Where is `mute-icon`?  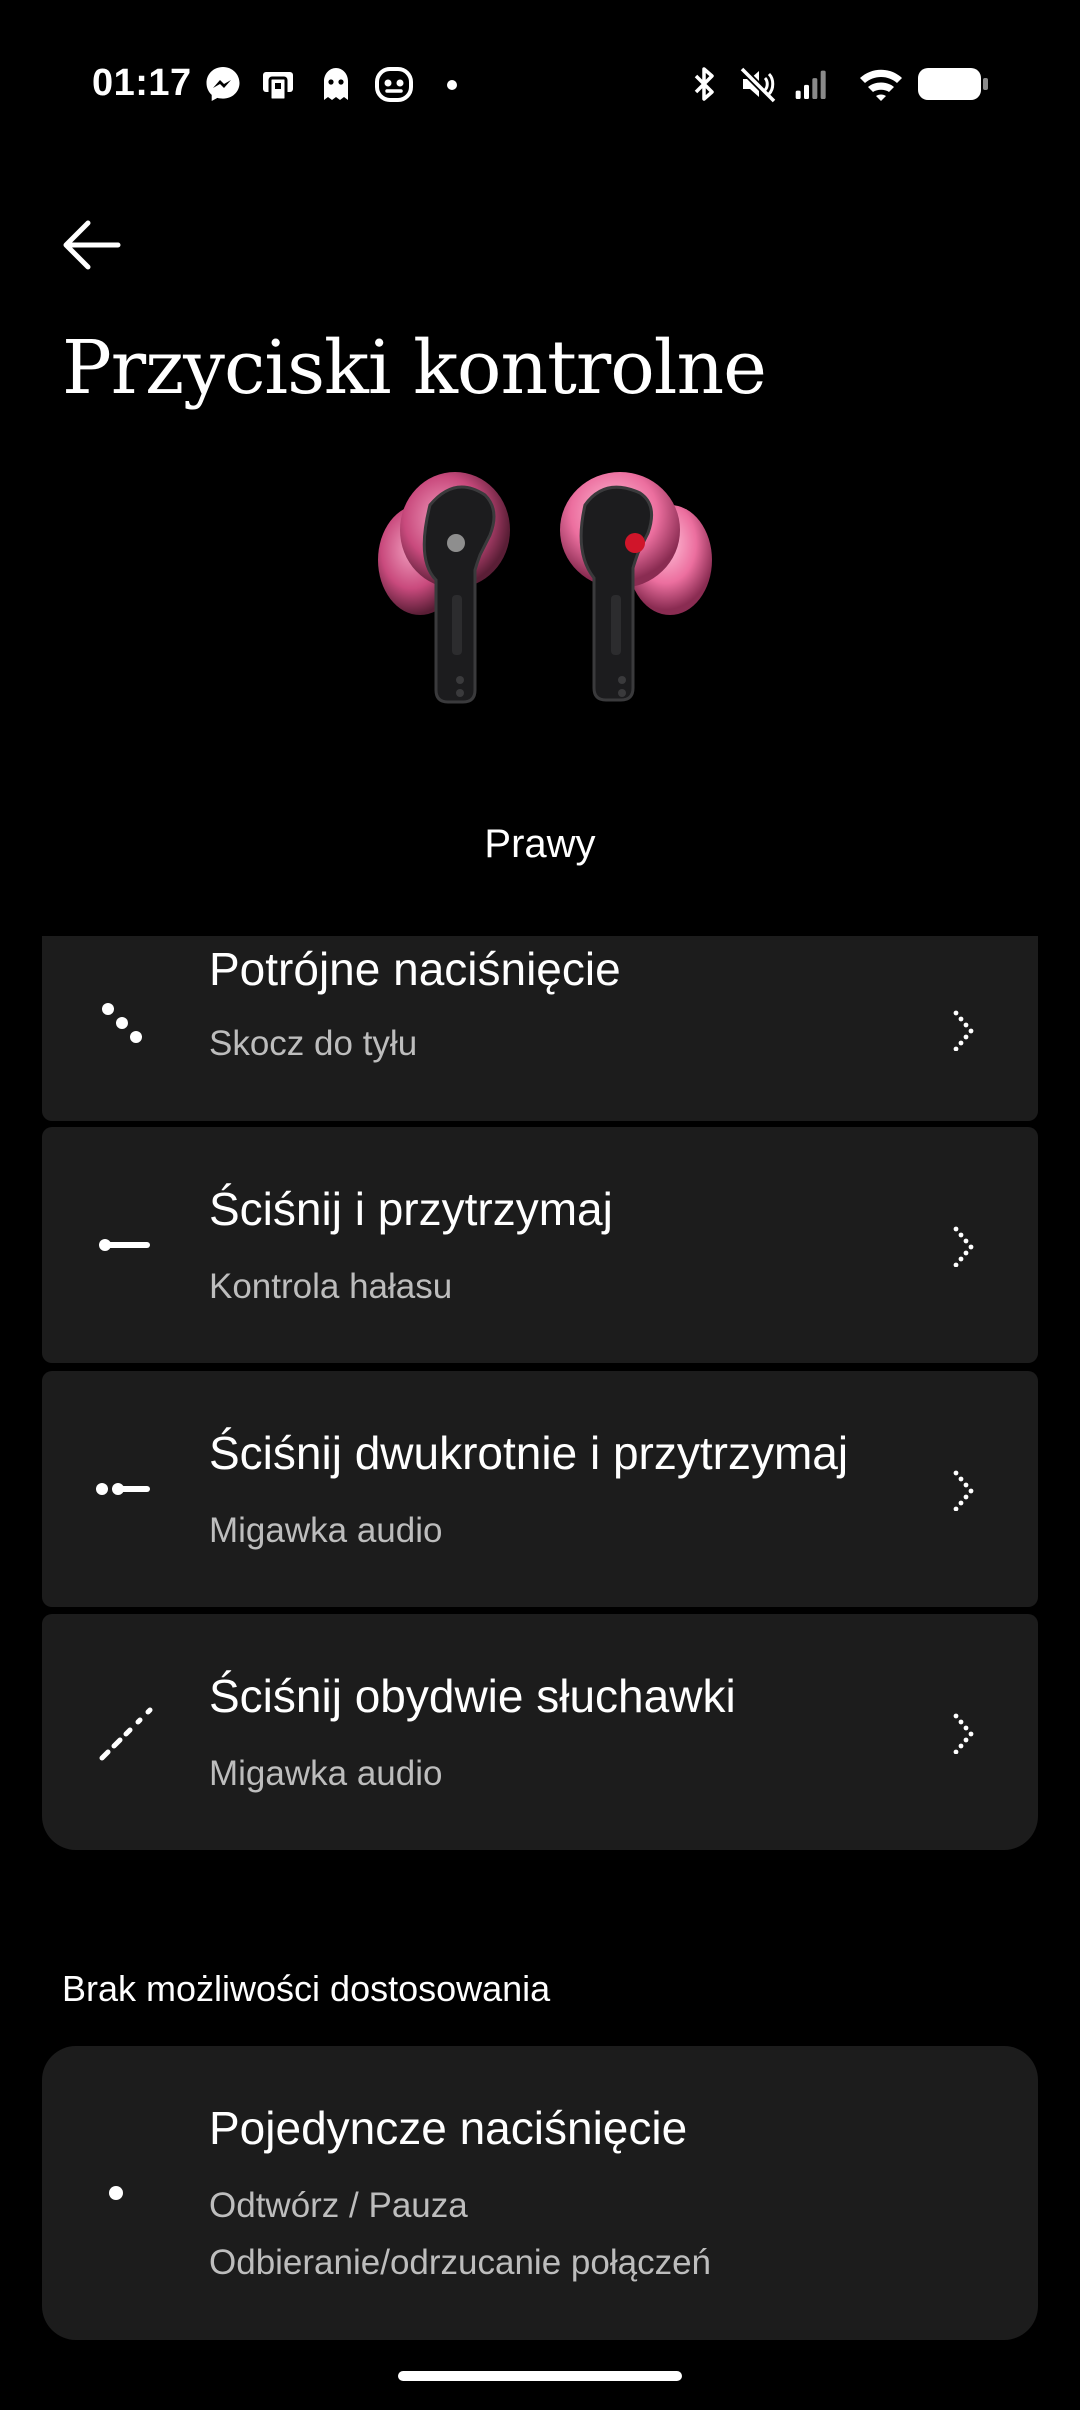 mute-icon is located at coordinates (758, 85).